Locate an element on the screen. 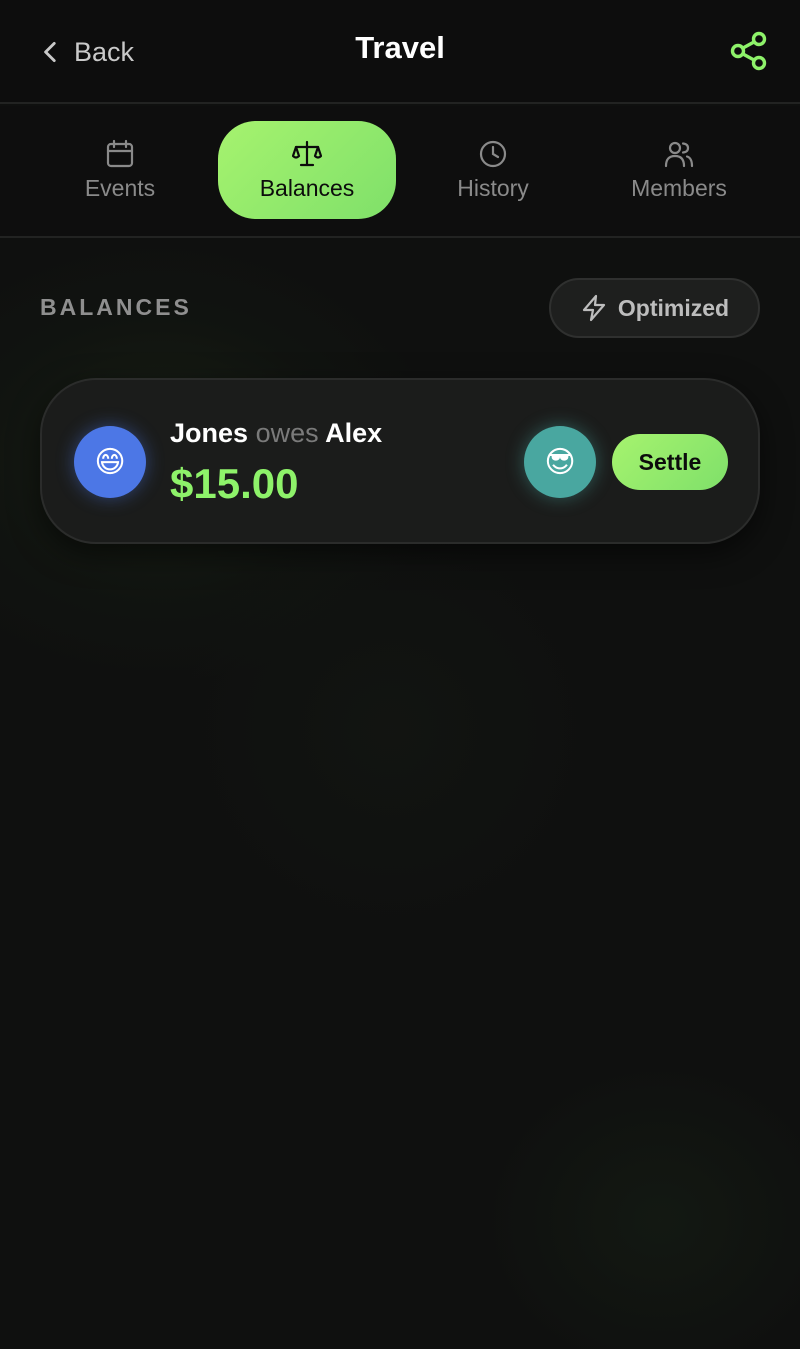  balance-card: 😄 Jones owes Alex $15.00 😎 Settle is located at coordinates (400, 461).